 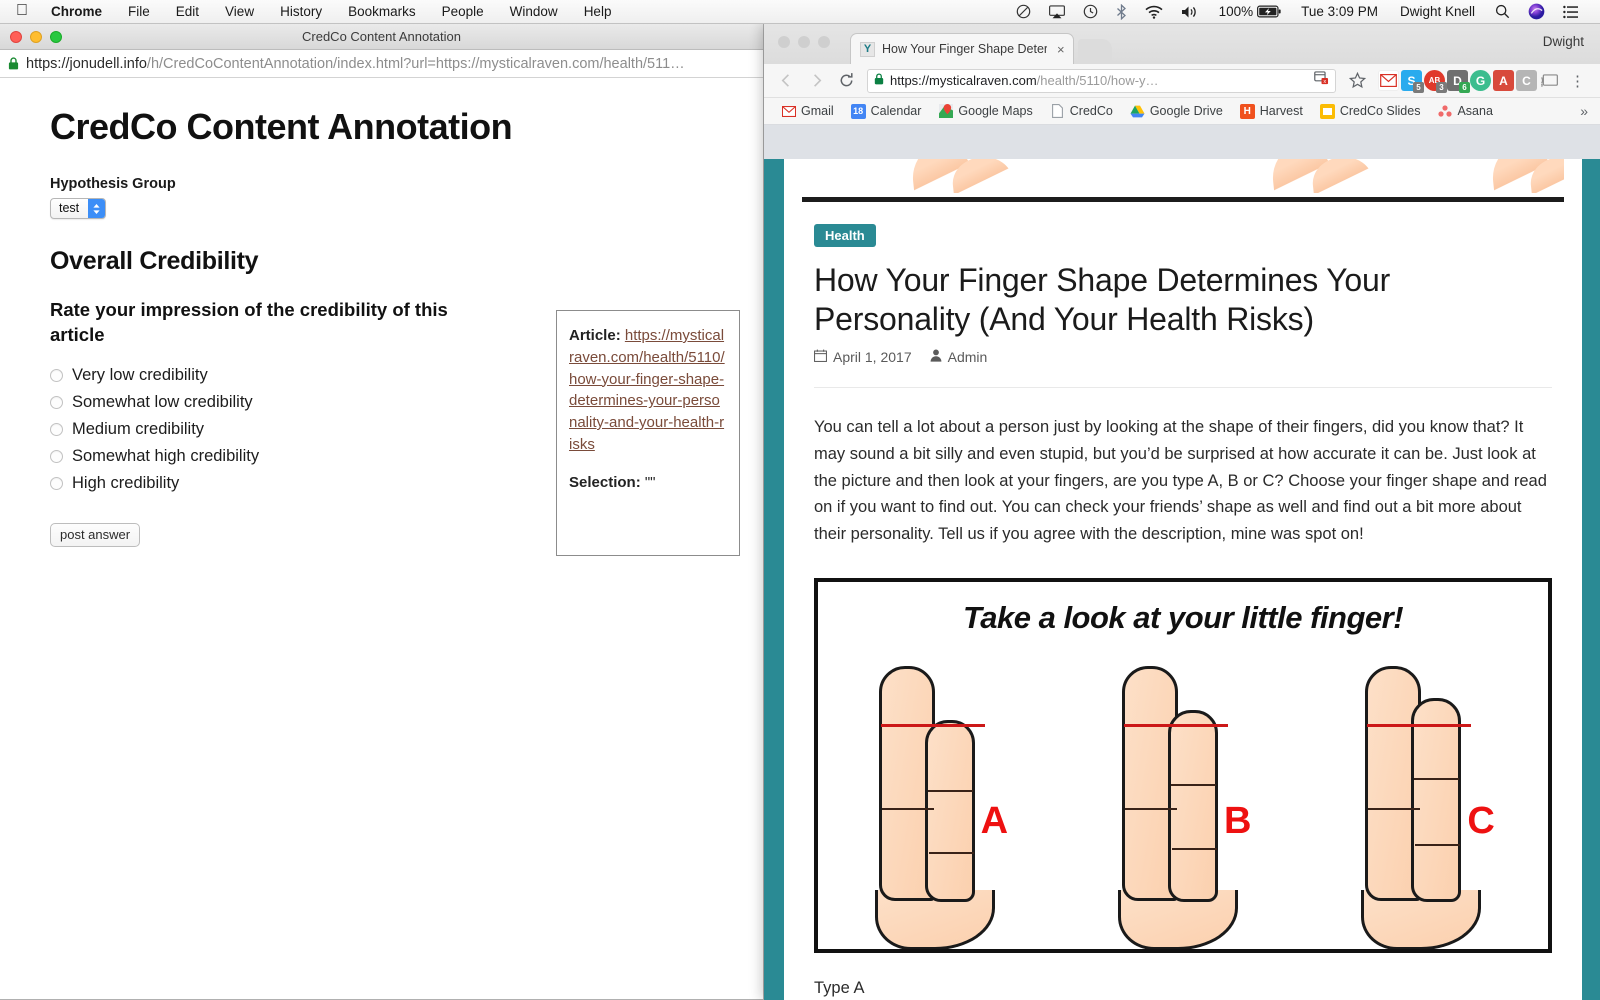 What do you see at coordinates (1503, 80) in the screenshot?
I see `dictionary-extension-icon: A` at bounding box center [1503, 80].